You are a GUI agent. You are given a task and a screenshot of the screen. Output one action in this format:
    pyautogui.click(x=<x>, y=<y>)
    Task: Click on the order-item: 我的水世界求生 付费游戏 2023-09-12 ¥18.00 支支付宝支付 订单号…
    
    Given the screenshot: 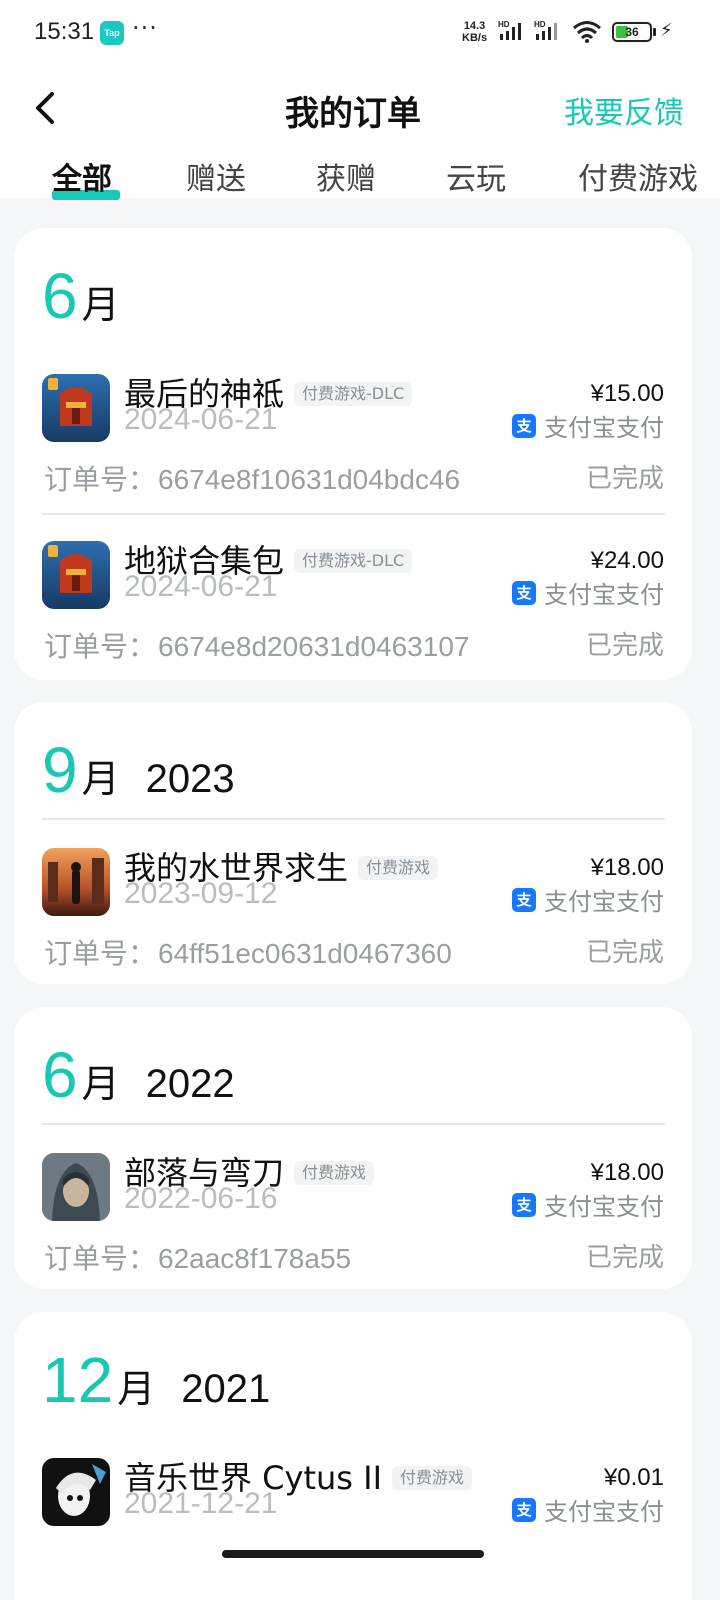 What is the action you would take?
    pyautogui.click(x=353, y=913)
    